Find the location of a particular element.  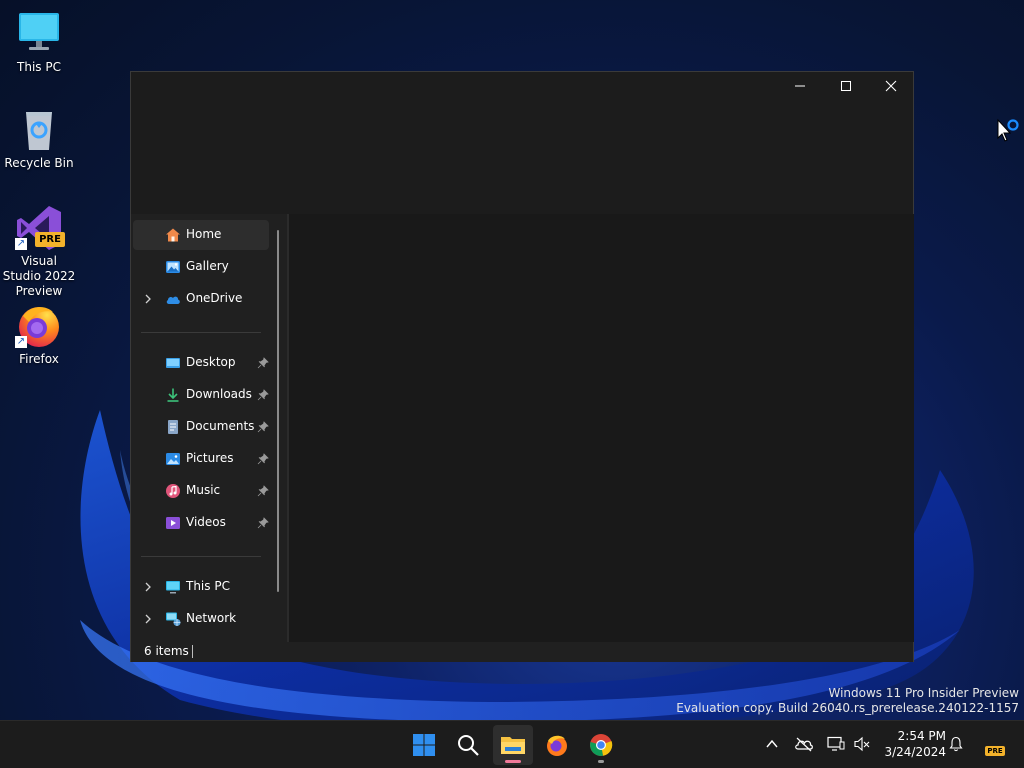

nav-item-pictures: Pictures is located at coordinates (201, 459).